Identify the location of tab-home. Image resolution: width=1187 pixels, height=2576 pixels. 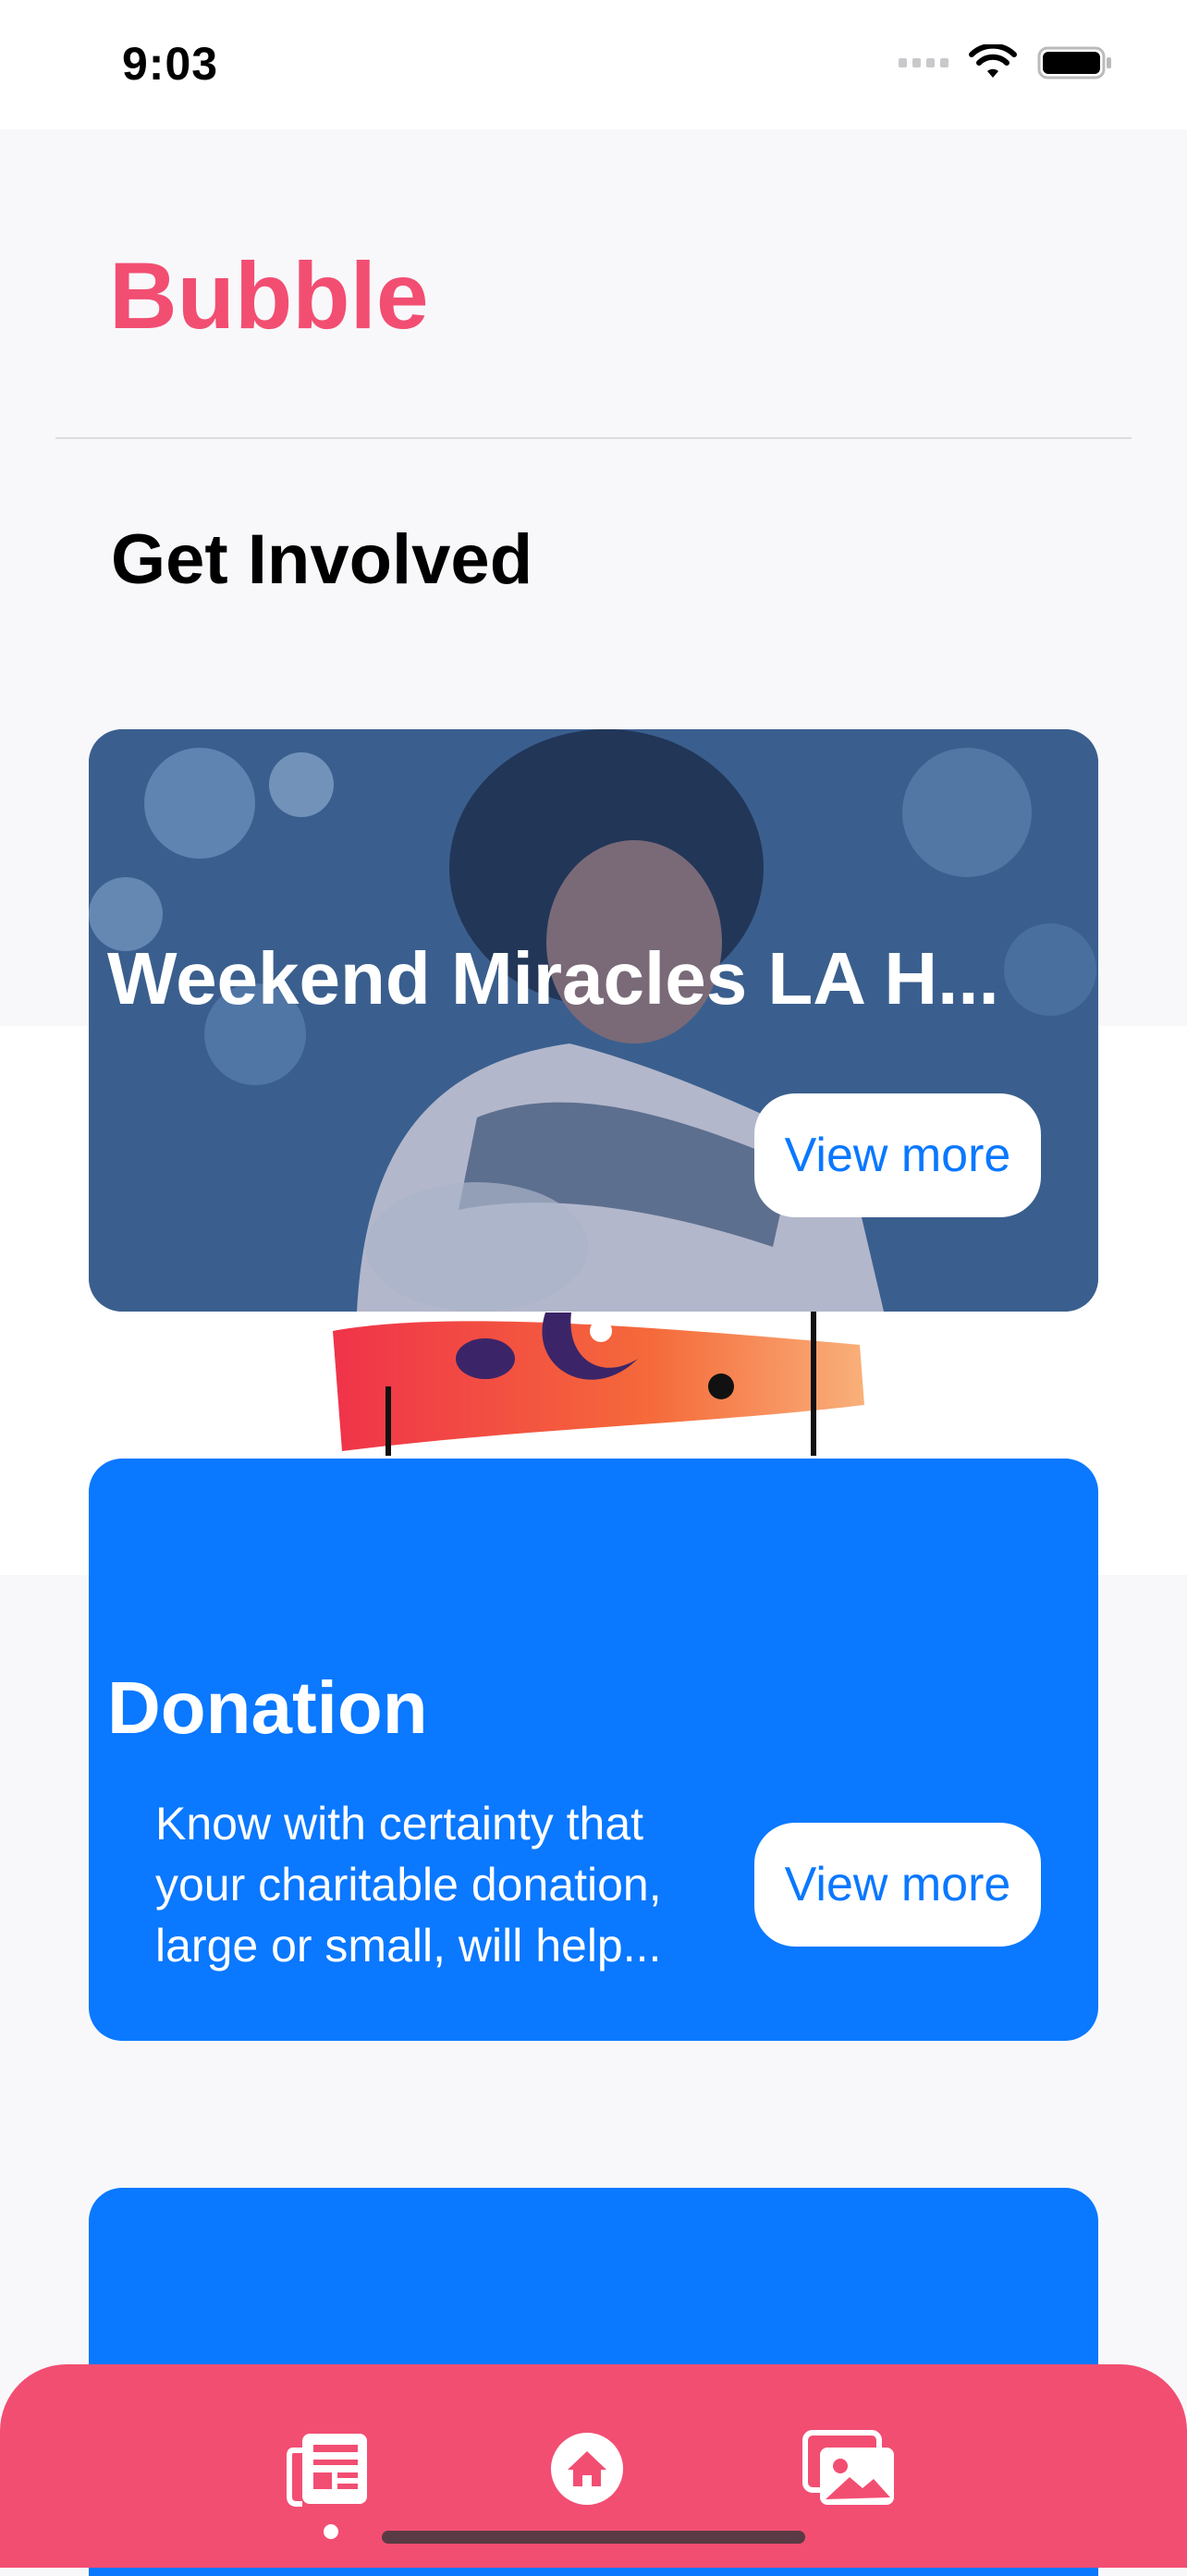
(587, 2469).